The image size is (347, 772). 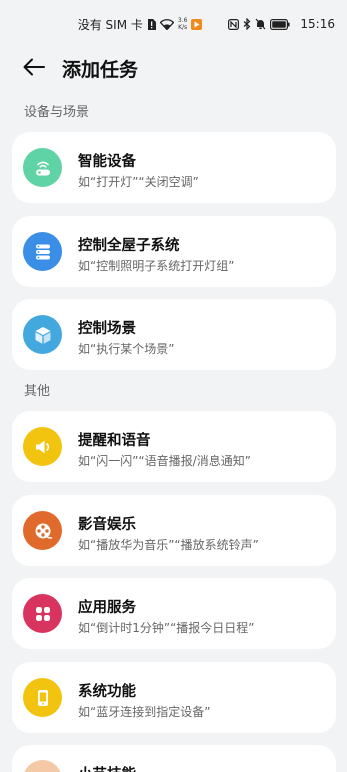 What do you see at coordinates (182, 20) in the screenshot?
I see `net-speed-value: 3.6` at bounding box center [182, 20].